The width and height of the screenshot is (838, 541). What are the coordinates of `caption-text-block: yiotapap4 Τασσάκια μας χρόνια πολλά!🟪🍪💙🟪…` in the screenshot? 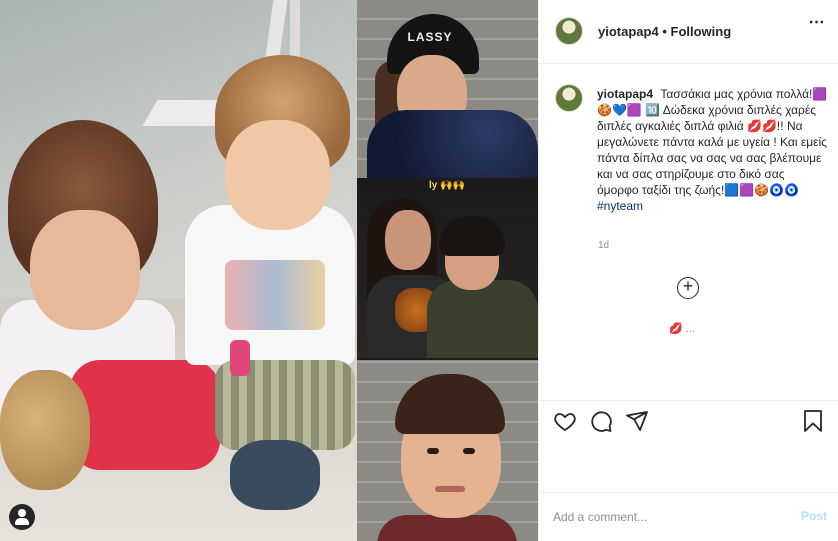 It's located at (713, 150).